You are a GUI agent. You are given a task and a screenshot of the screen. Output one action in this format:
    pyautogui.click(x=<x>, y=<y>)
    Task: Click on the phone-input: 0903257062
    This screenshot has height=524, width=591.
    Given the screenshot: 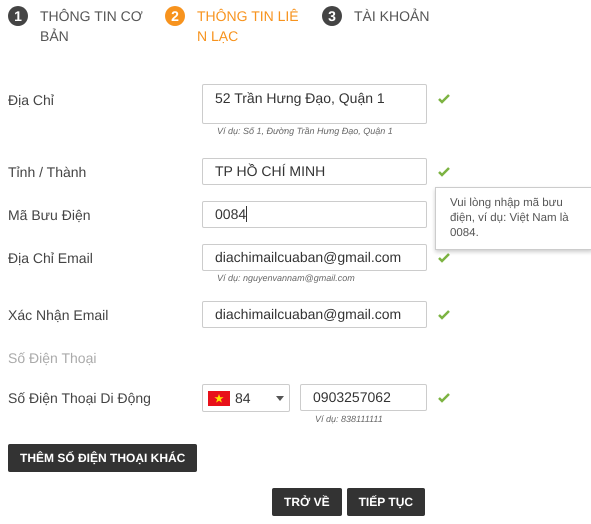 What is the action you would take?
    pyautogui.click(x=363, y=397)
    